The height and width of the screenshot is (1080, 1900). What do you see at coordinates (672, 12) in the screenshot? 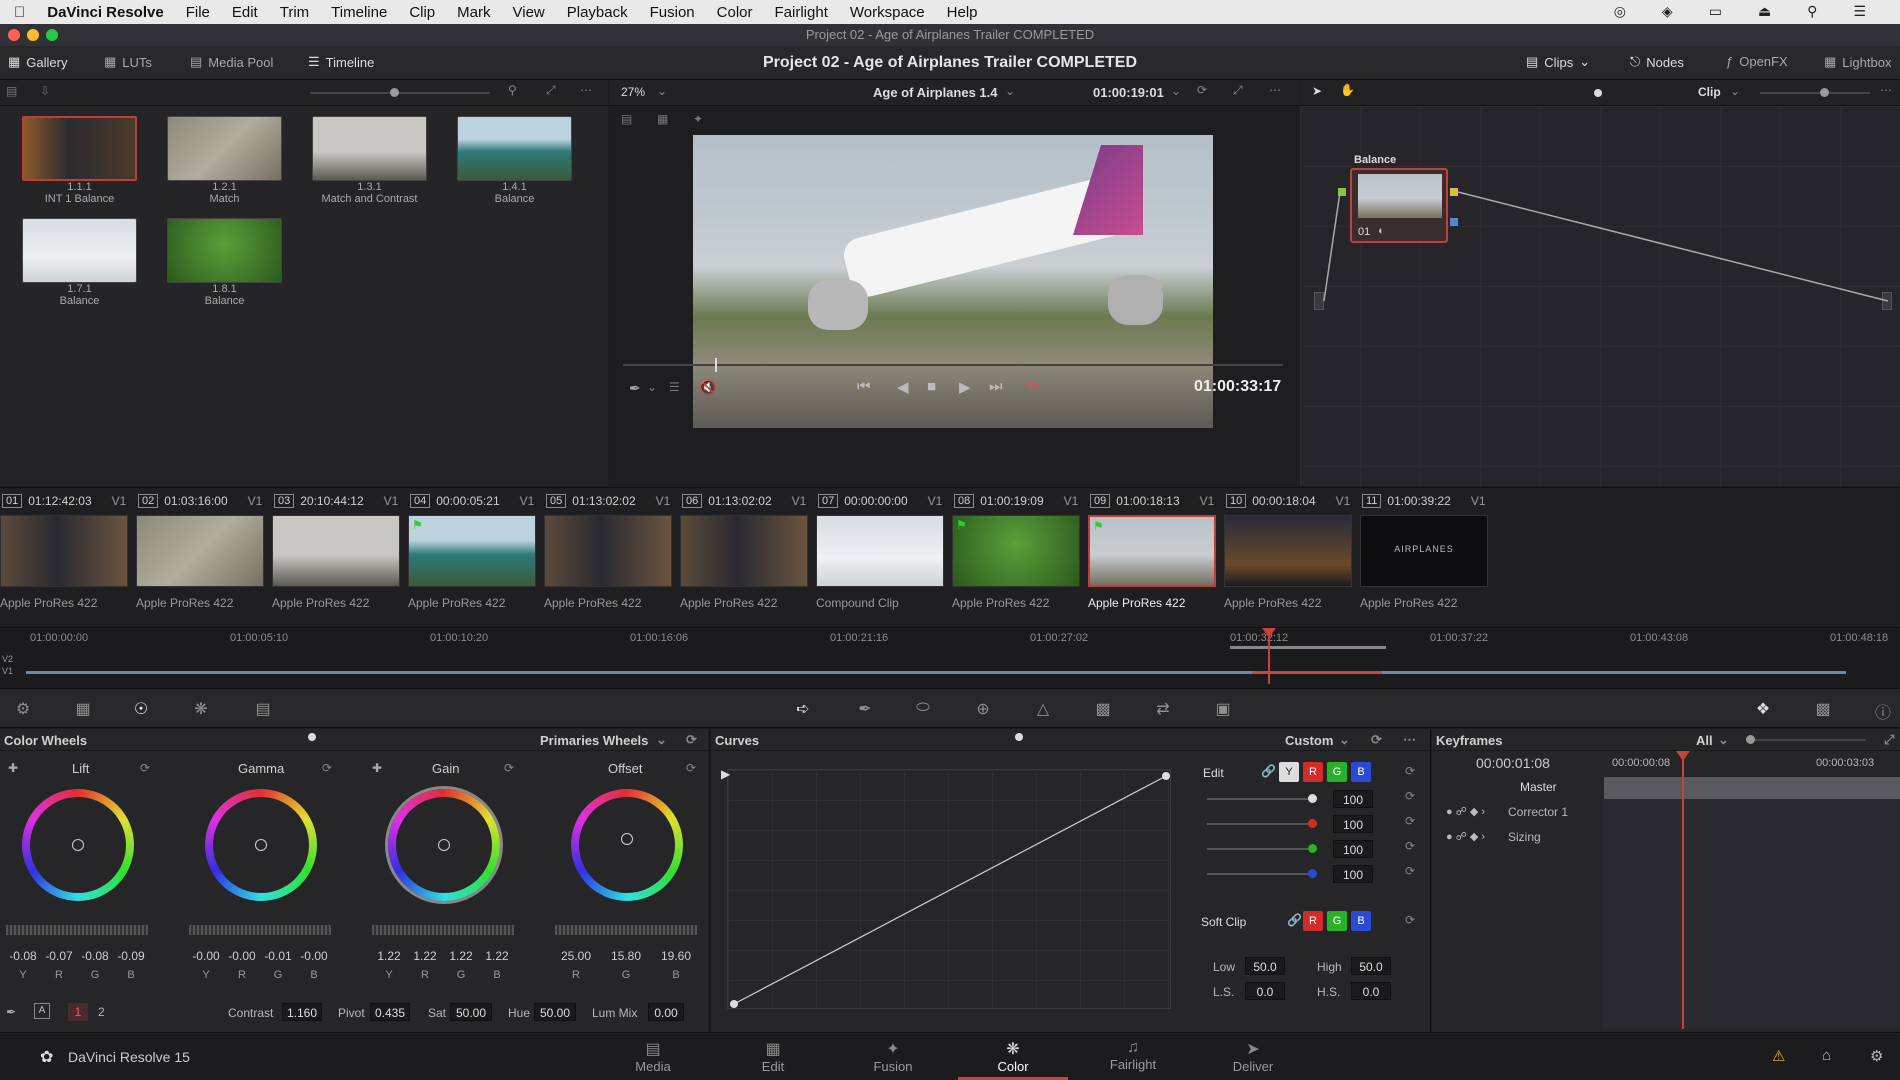
I see `menu-fusion: Fusion` at bounding box center [672, 12].